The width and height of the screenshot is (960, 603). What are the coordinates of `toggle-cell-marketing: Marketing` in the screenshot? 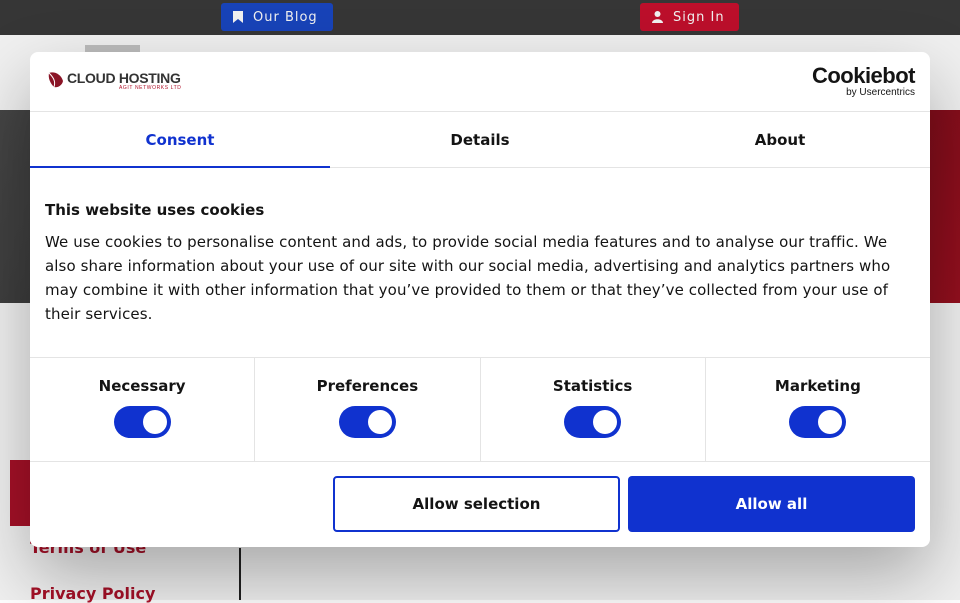 It's located at (818, 409).